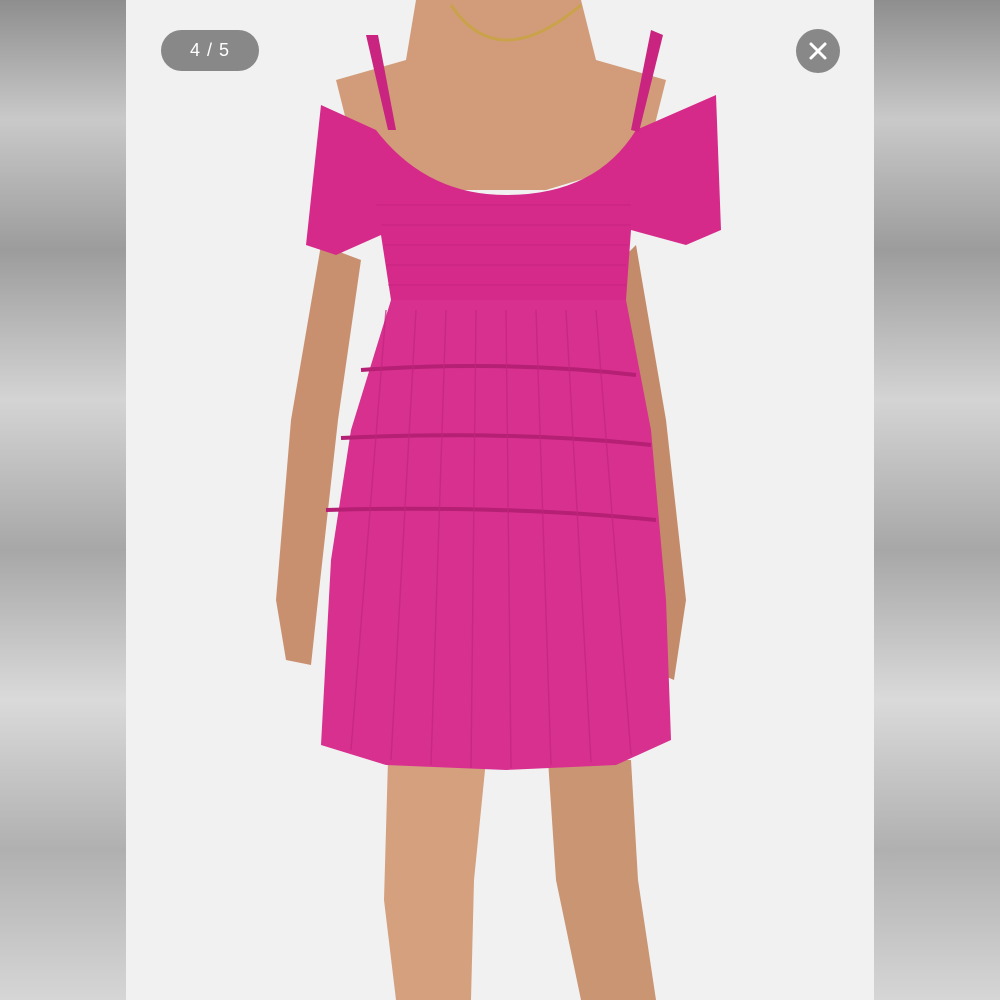 The image size is (1000, 1000). I want to click on left-blurred-panel, so click(63, 500).